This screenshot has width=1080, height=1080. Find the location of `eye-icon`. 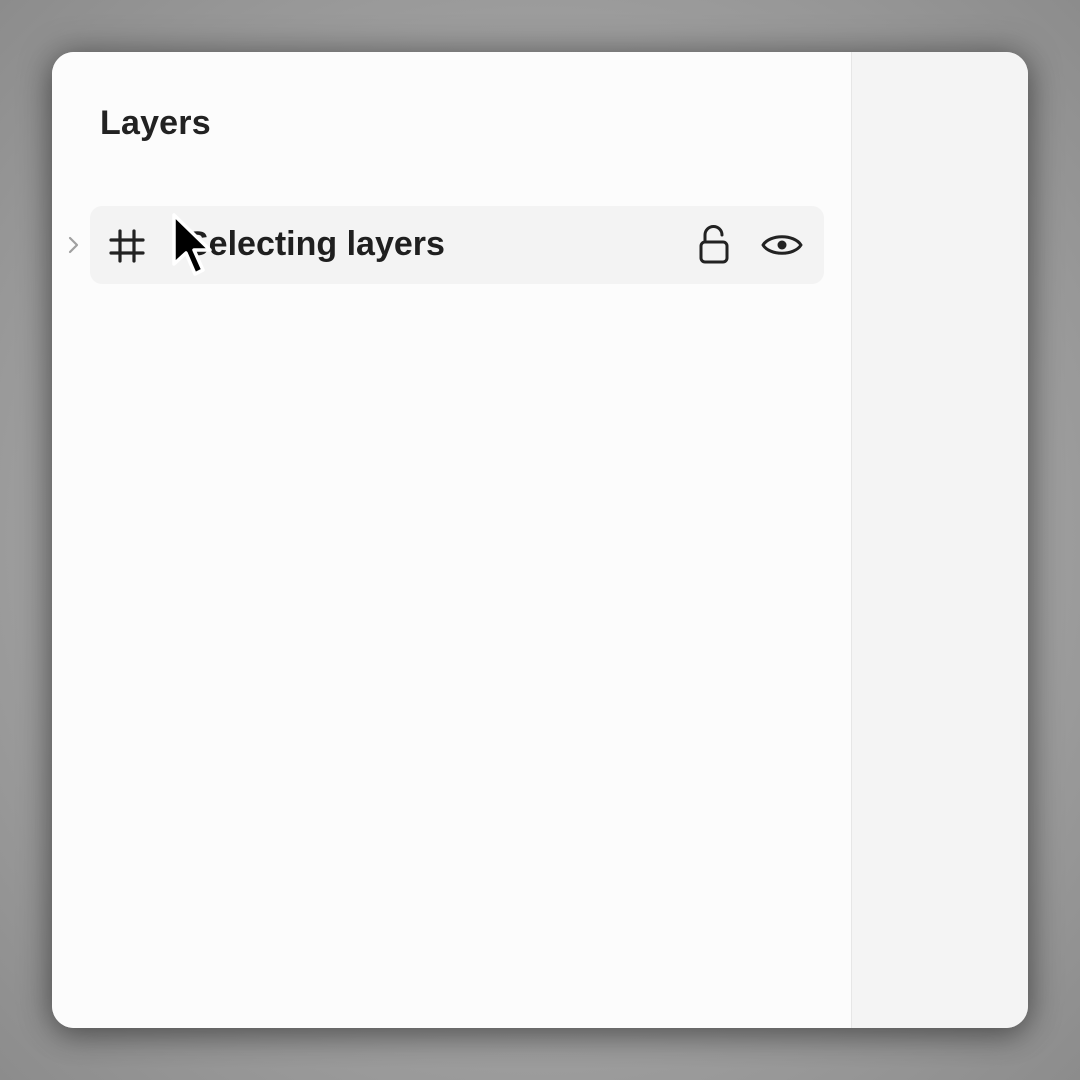

eye-icon is located at coordinates (782, 245).